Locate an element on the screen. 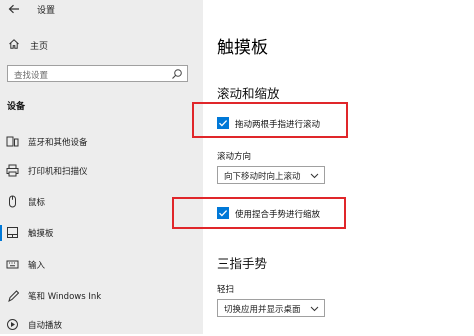 The image size is (474, 336). checkbox-label: 拖动两根手指进行滚动 is located at coordinates (278, 125).